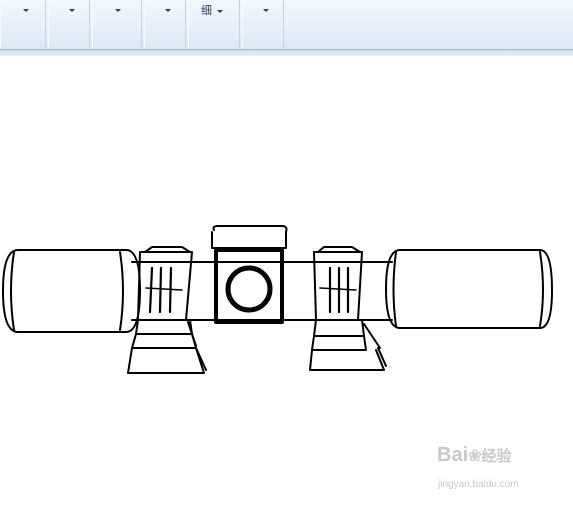  Describe the element at coordinates (478, 484) in the screenshot. I see `watermark-url: jingyan.baidu.com` at that location.